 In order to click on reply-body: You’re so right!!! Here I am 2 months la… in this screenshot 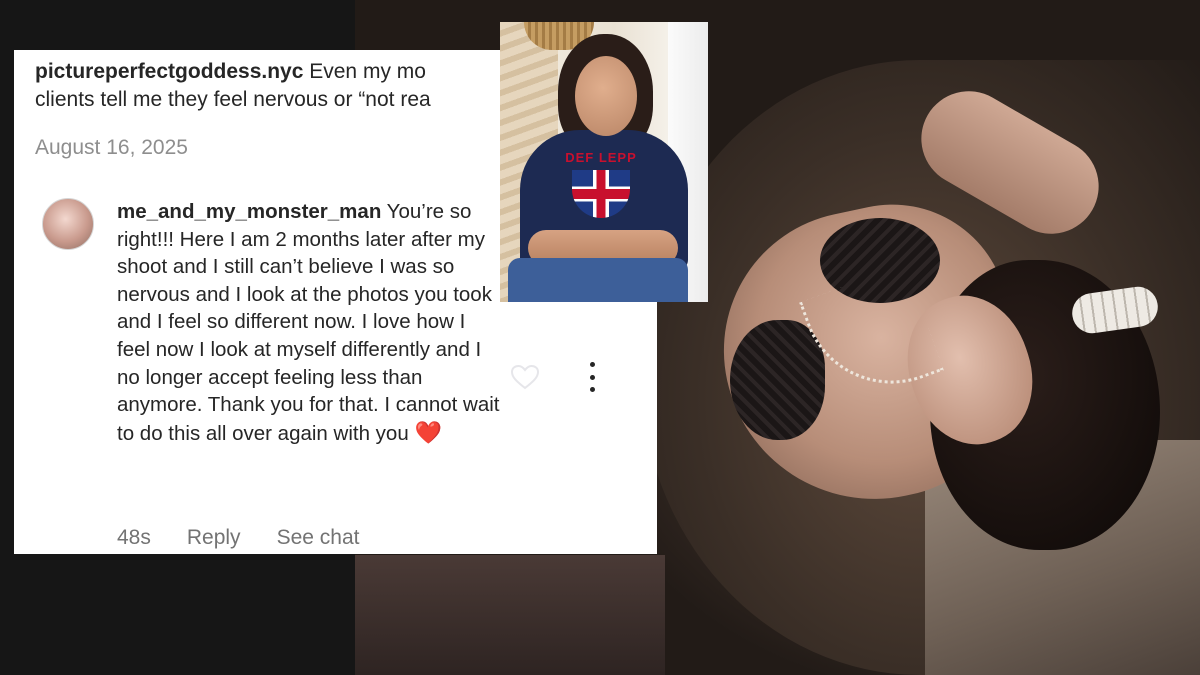, I will do `click(308, 322)`.